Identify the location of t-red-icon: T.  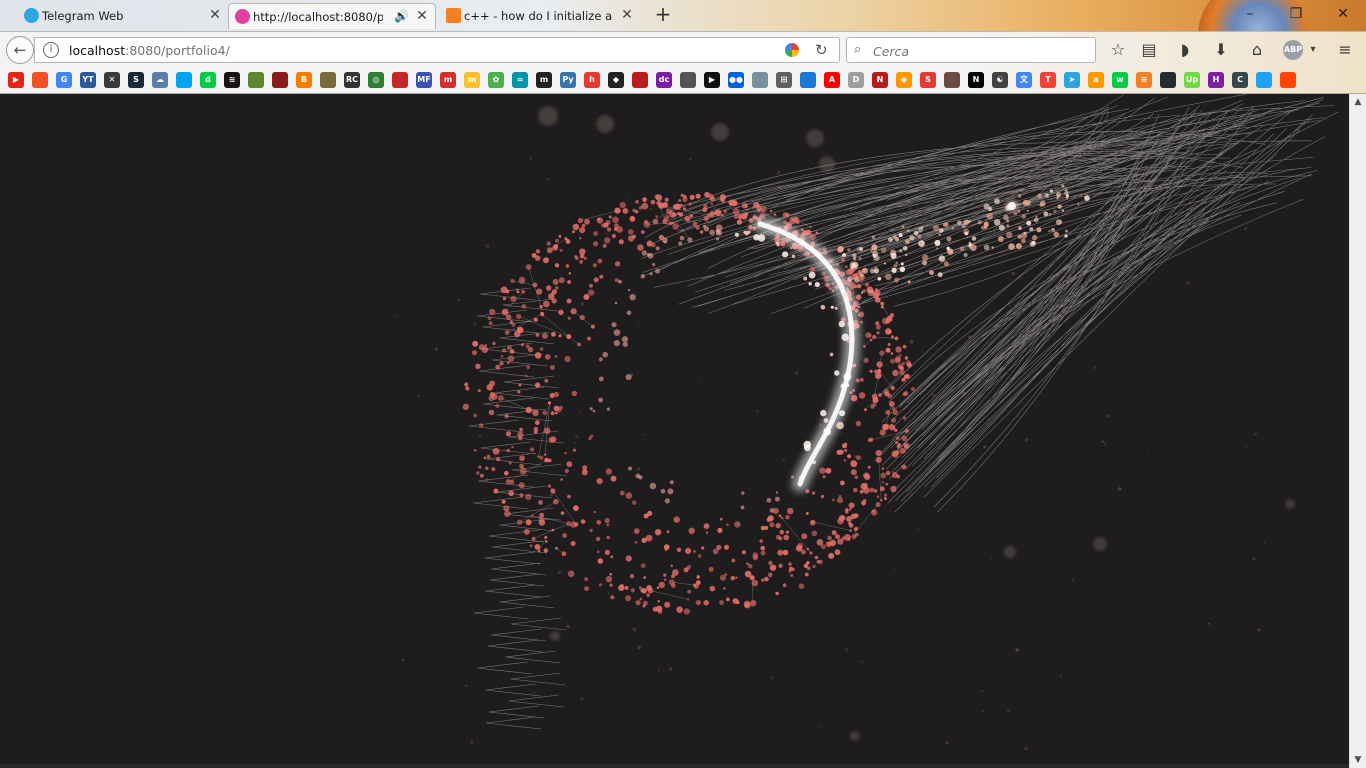
(1048, 80).